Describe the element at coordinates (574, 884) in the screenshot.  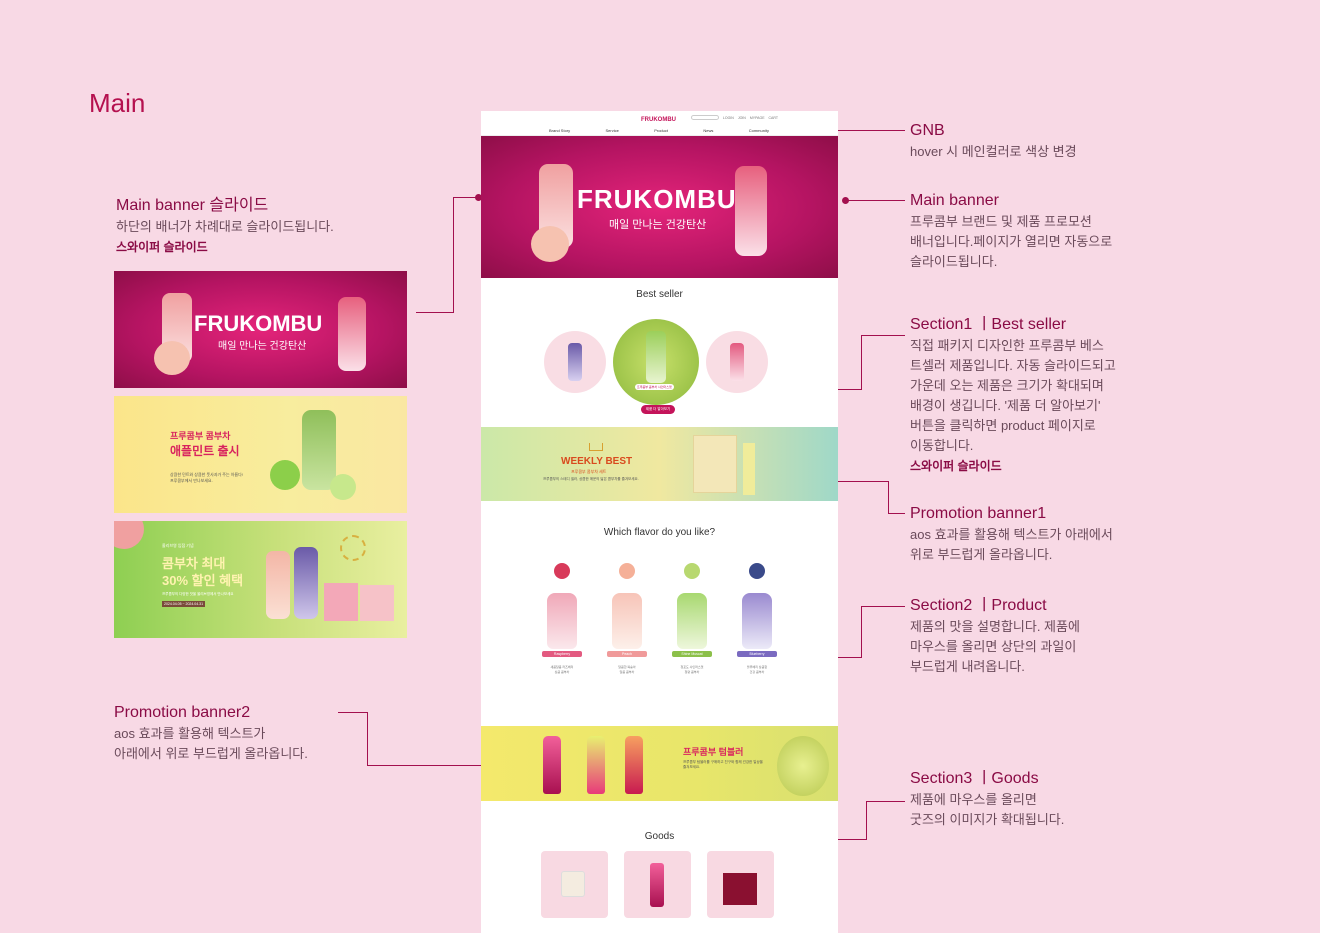
I see `goods-card-mug` at that location.